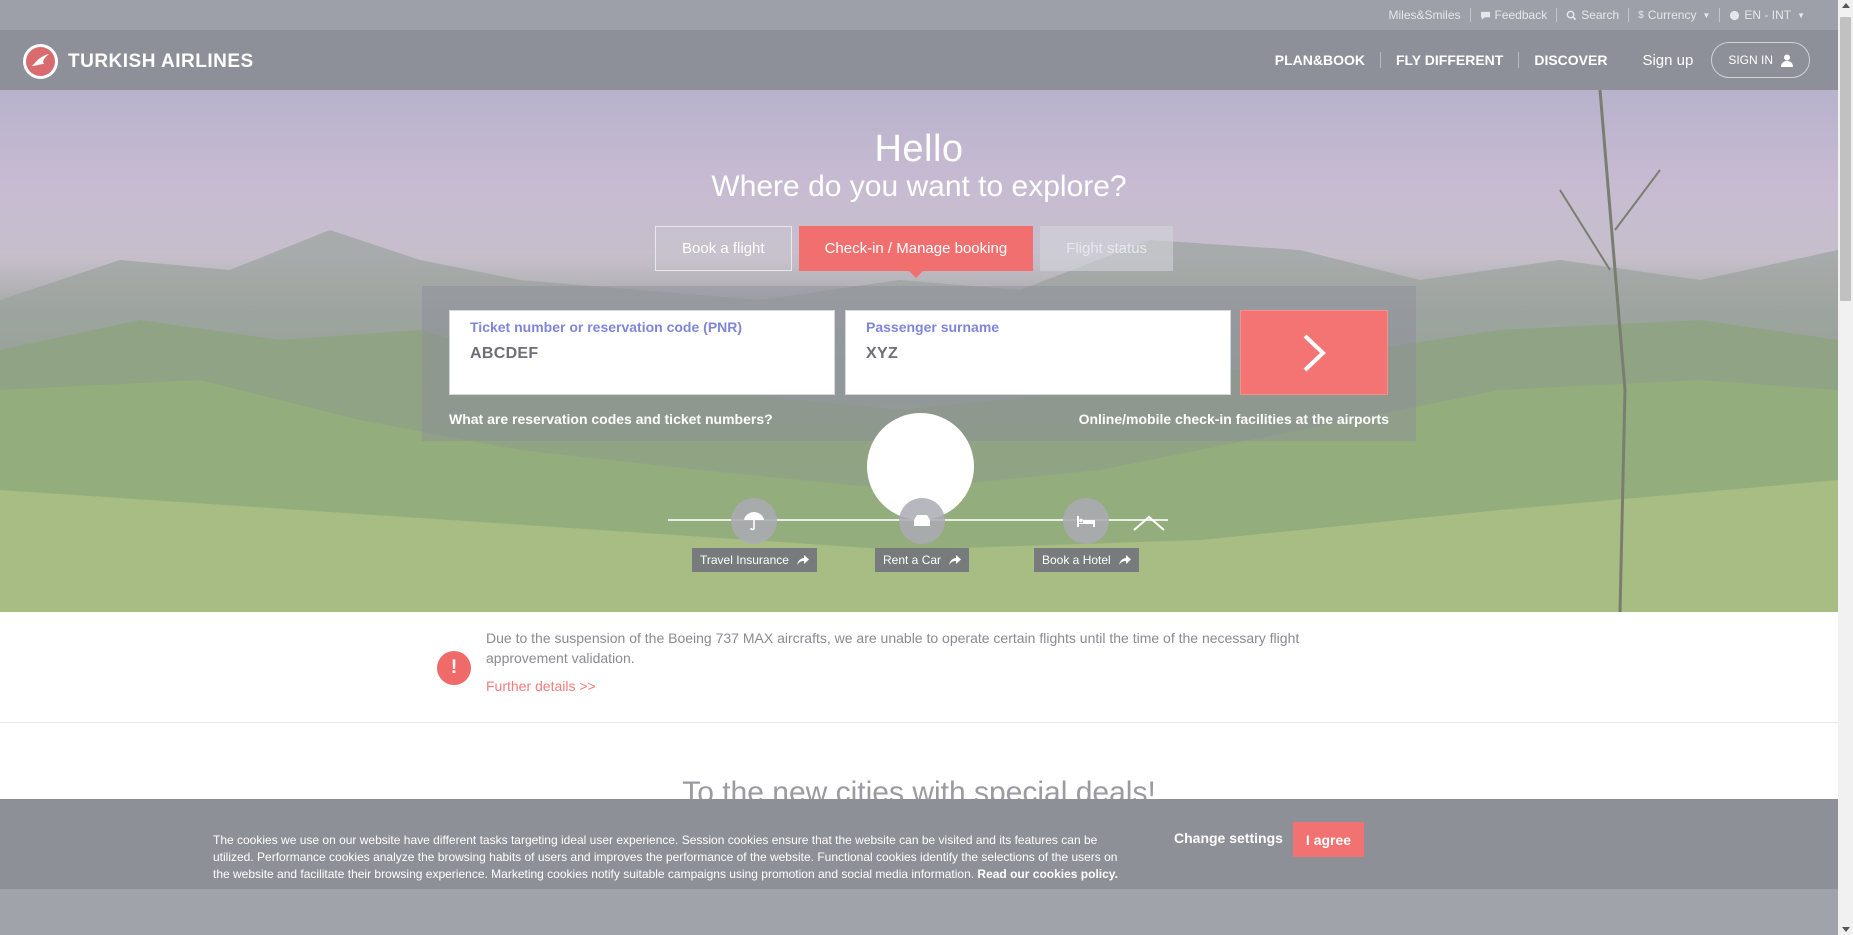 Image resolution: width=1853 pixels, height=935 pixels. Describe the element at coordinates (1320, 60) in the screenshot. I see `nav-plan-book: PLAN&BOOK` at that location.